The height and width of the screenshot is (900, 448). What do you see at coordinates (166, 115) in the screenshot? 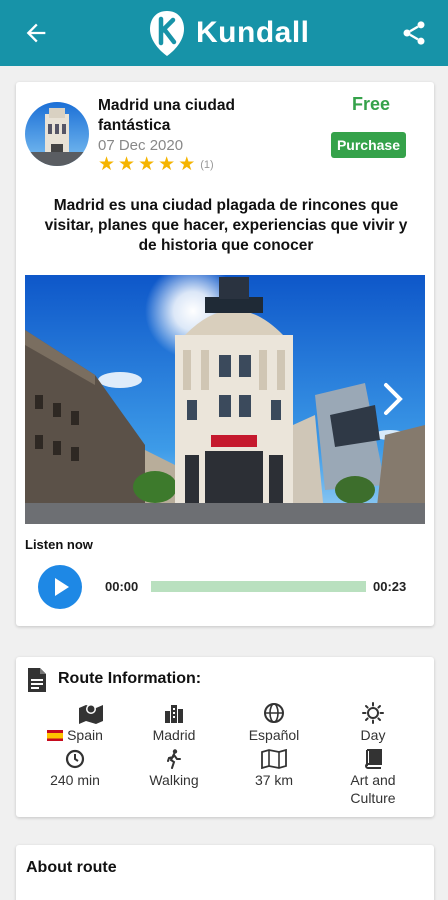
I see `route-title: Madrid una ciudad fantástica` at bounding box center [166, 115].